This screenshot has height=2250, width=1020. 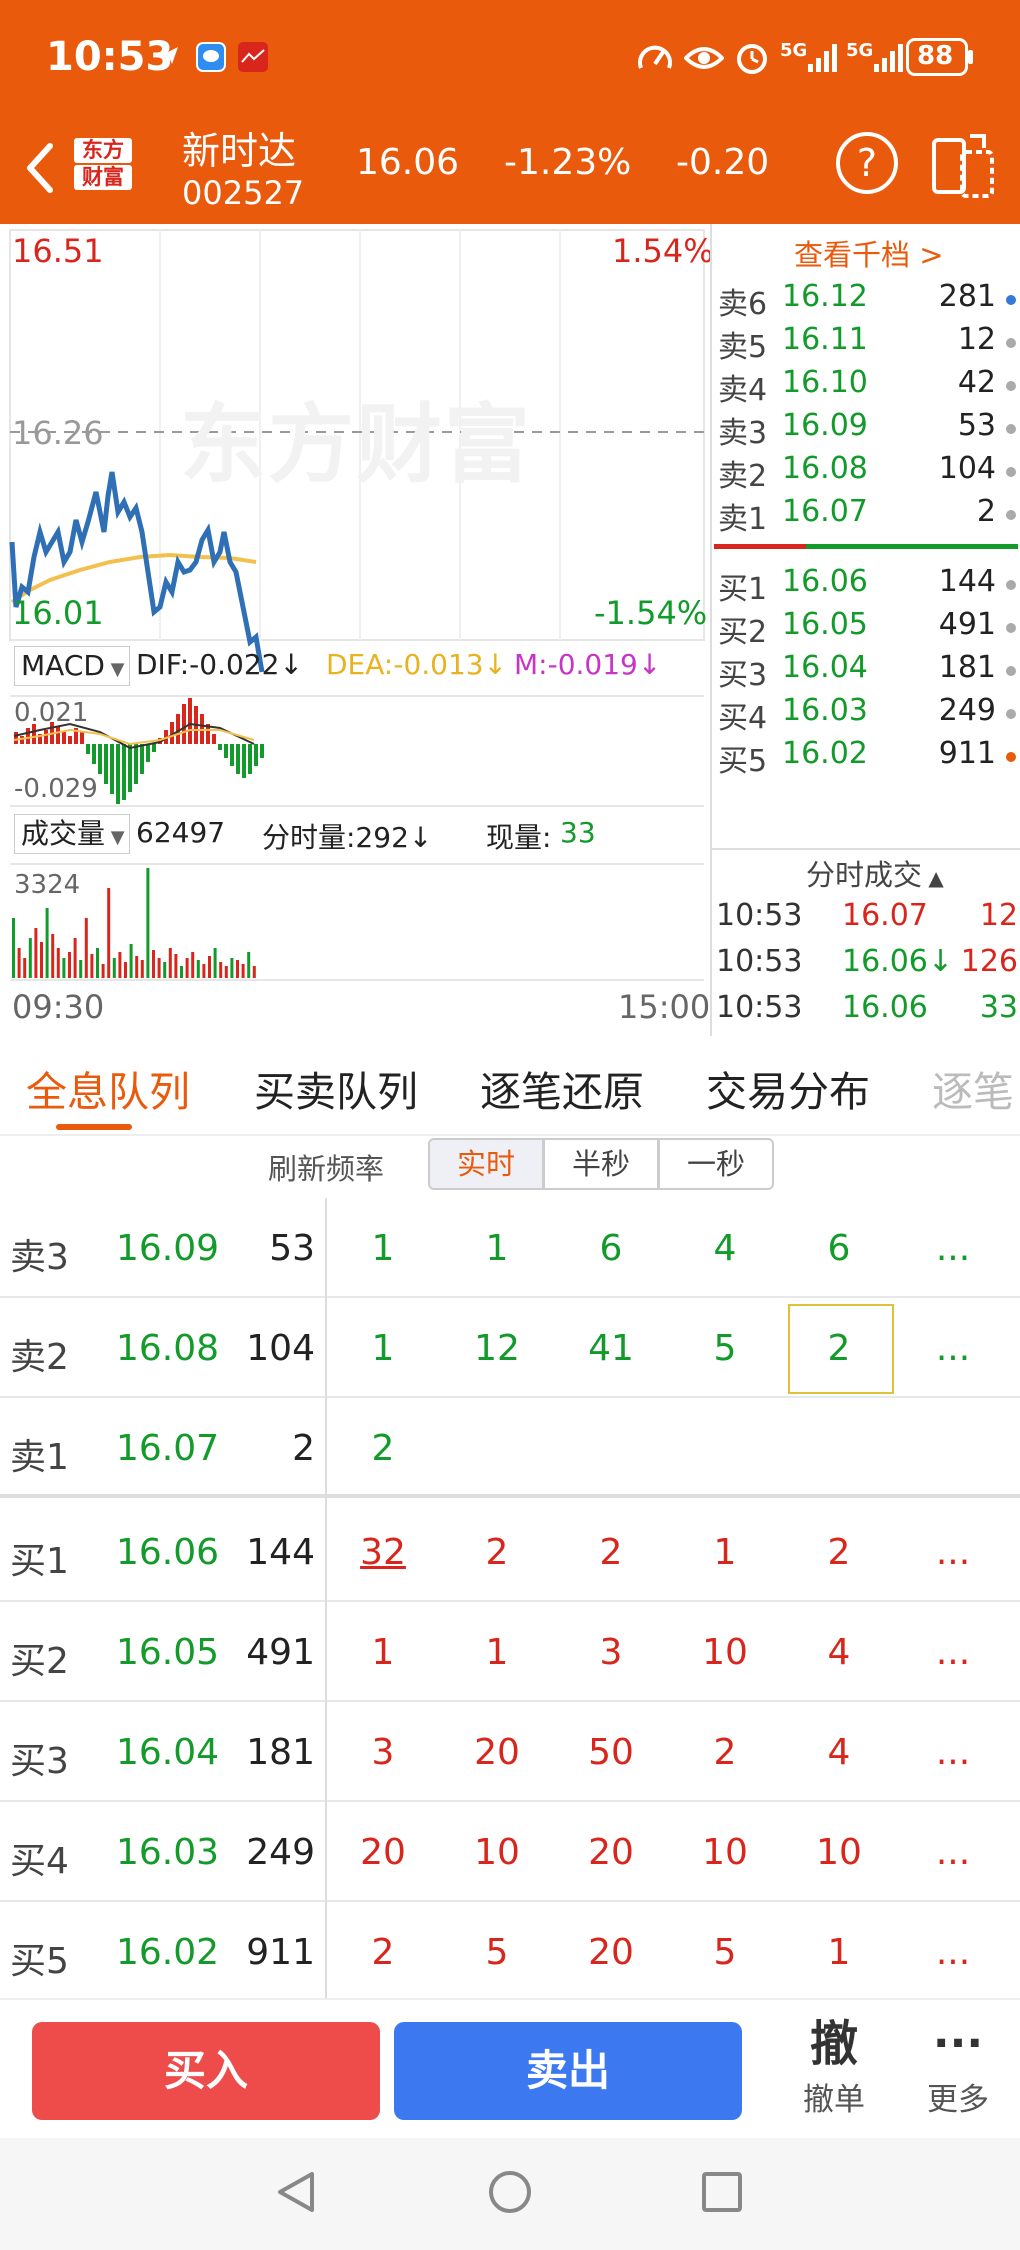 I want to click on speed-icon, so click(x=655, y=58).